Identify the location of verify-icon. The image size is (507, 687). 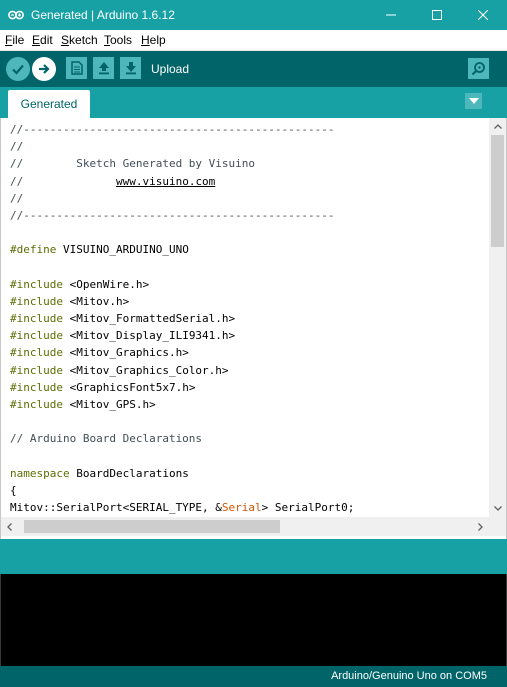
(18, 69).